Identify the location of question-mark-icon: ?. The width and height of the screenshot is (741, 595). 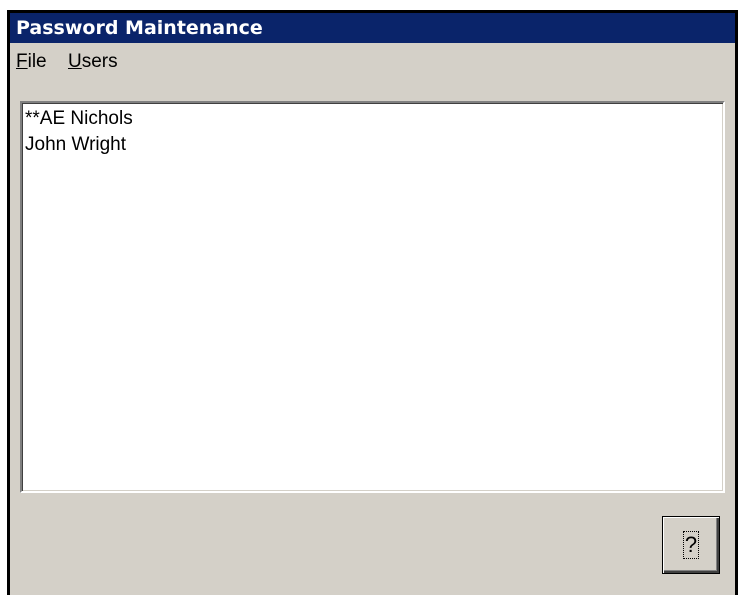
(691, 545).